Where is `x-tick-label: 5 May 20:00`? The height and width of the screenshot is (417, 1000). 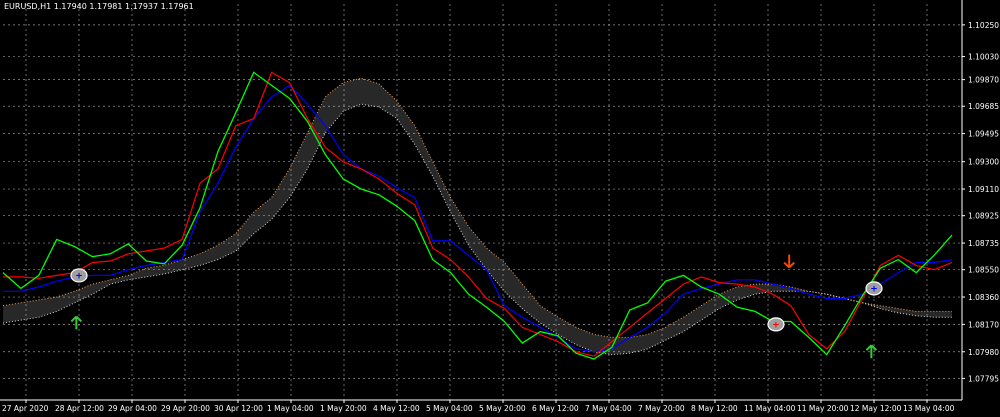 x-tick-label: 5 May 20:00 is located at coordinates (502, 408).